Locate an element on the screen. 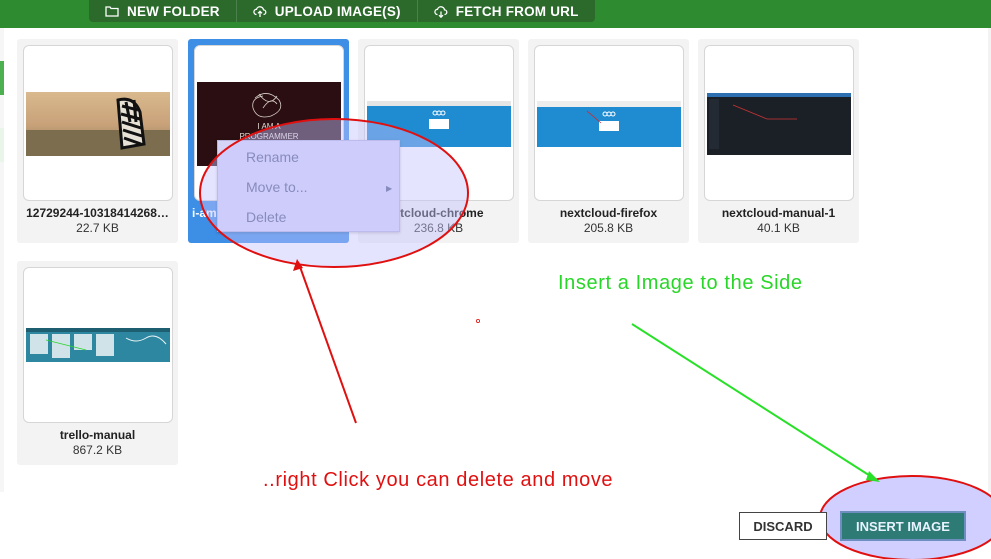 The height and width of the screenshot is (559, 991). upload-images-label: UPLOAD IMAGE(S) is located at coordinates (337, 11).